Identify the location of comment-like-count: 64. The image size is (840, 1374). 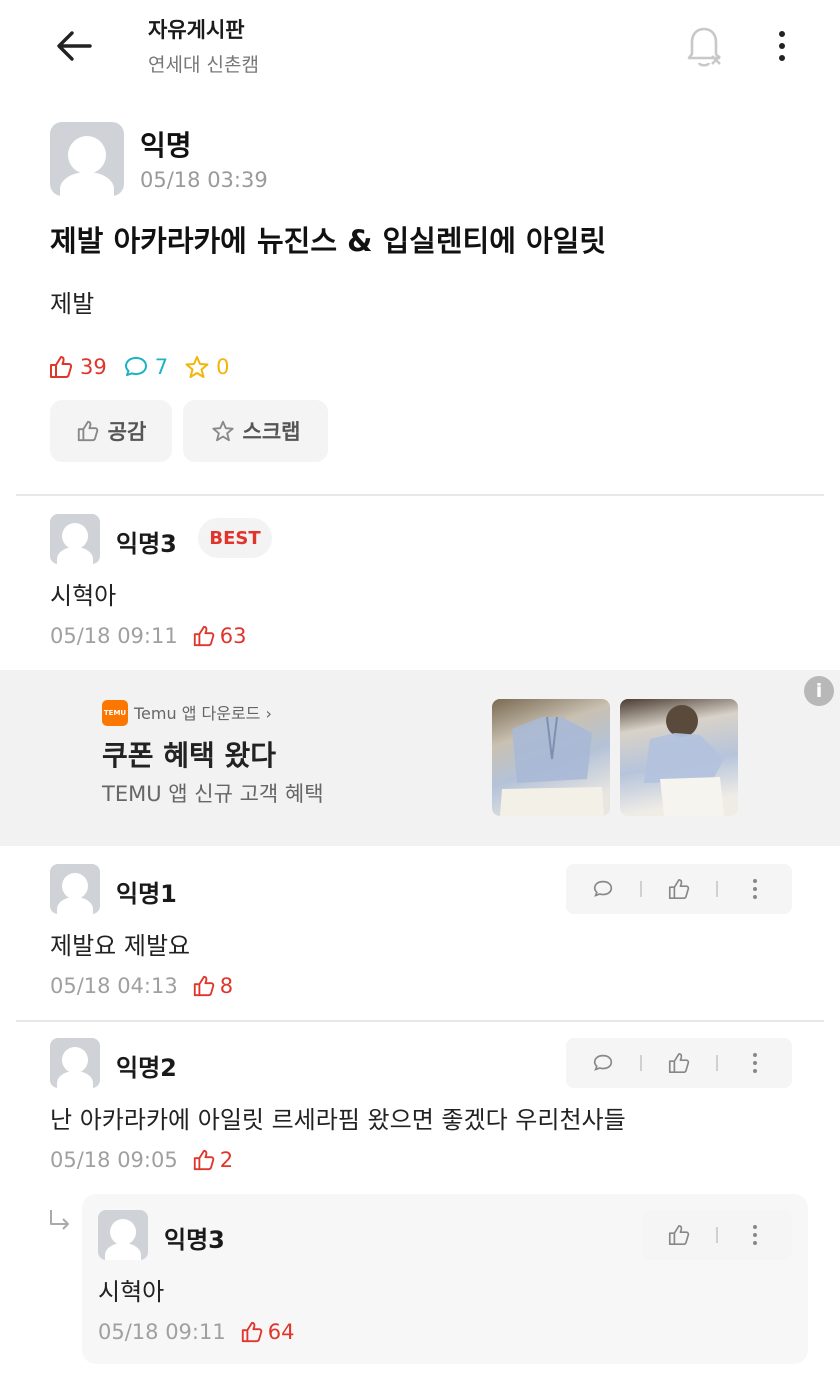
(267, 1332).